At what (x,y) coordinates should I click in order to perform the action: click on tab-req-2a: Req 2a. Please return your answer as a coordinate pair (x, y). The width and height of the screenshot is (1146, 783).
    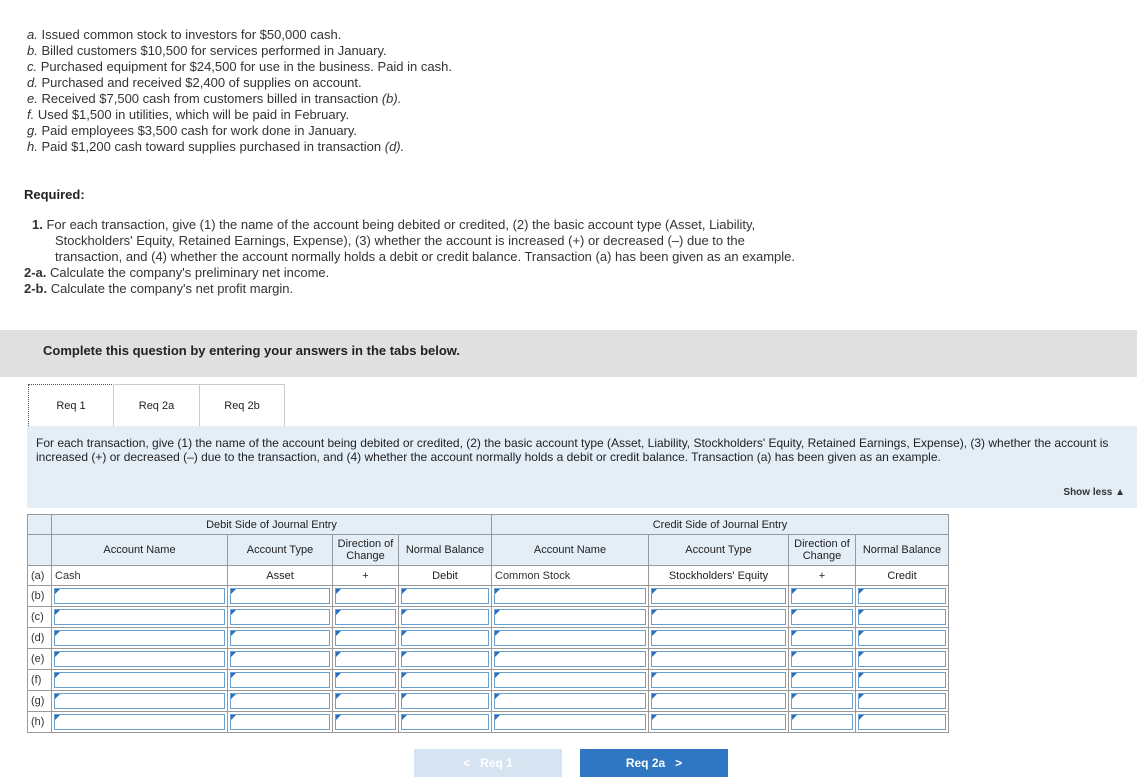
    Looking at the image, I should click on (156, 405).